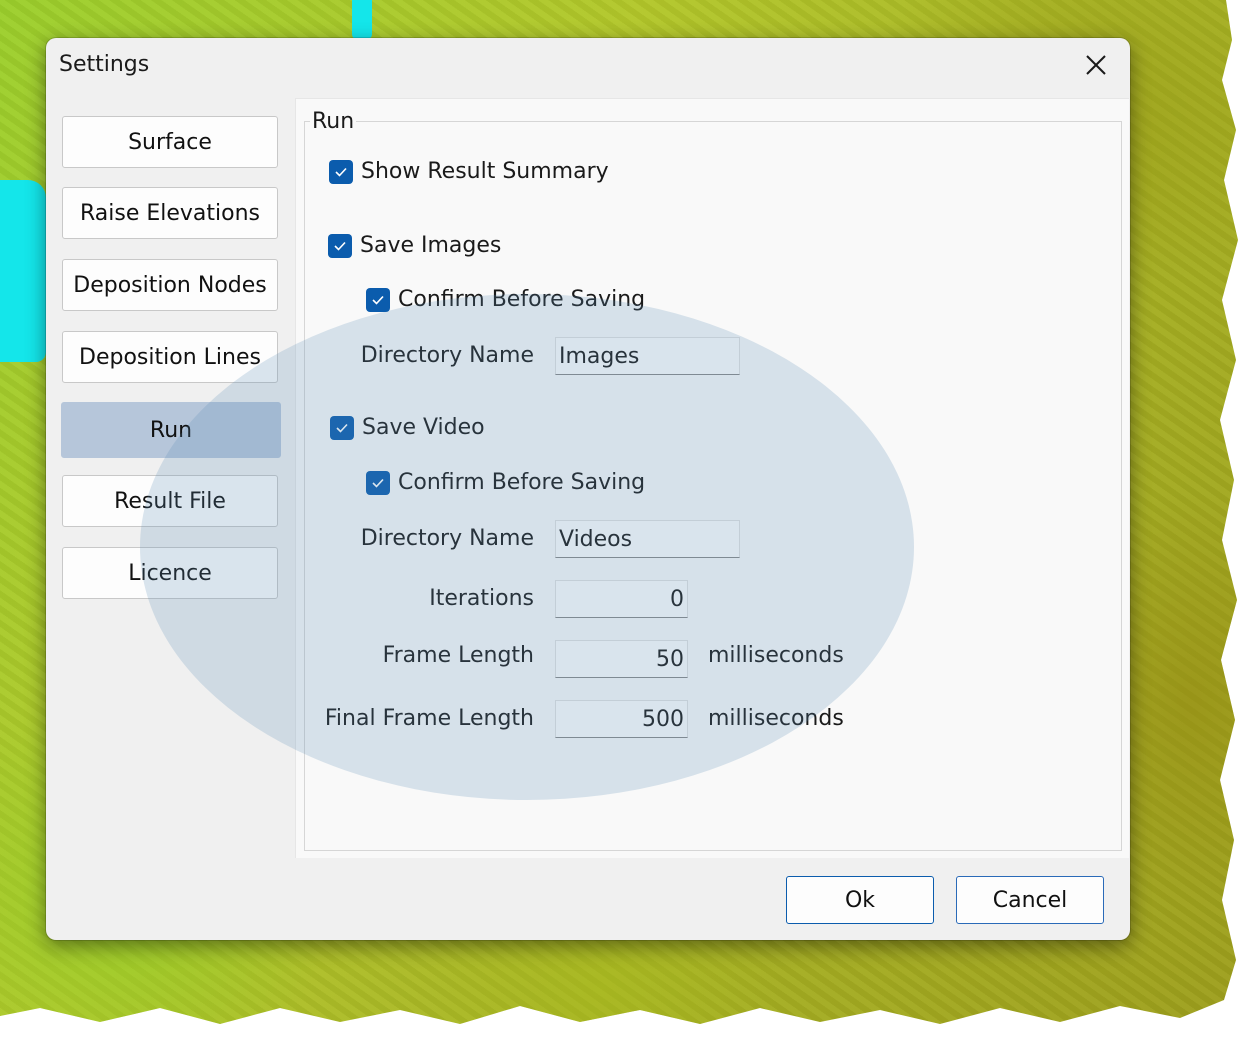  I want to click on final-frame-length-input: 500, so click(621, 719).